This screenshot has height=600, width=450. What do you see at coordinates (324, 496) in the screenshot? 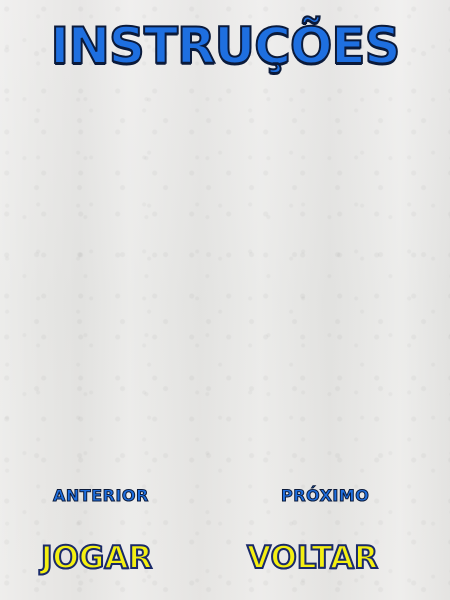
I see `next-button: PRÓXIMO` at bounding box center [324, 496].